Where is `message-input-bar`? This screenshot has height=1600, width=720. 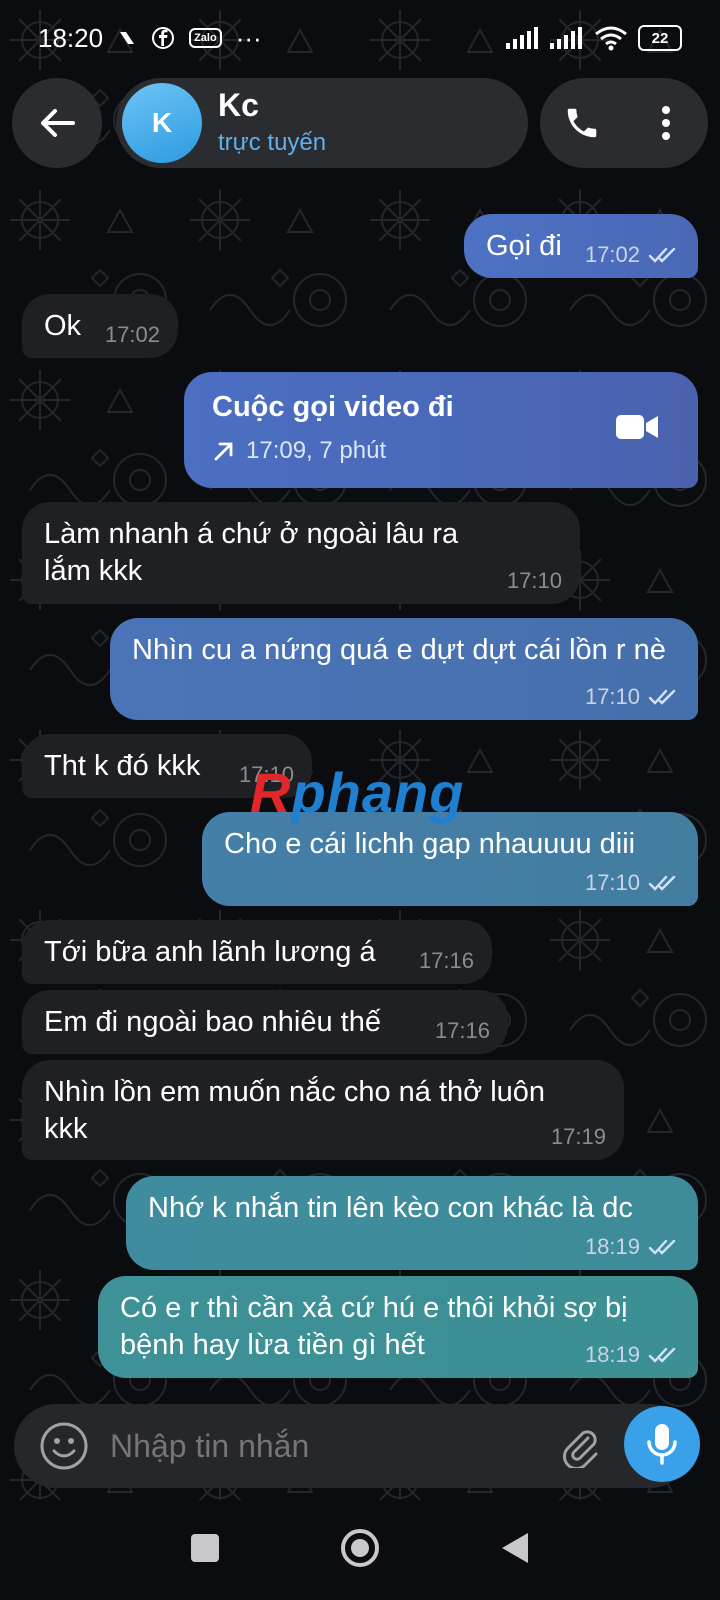 message-input-bar is located at coordinates (353, 1446).